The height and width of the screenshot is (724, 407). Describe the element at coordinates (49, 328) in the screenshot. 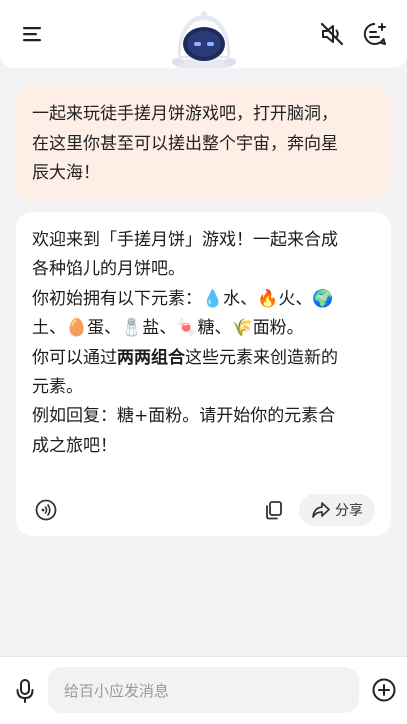

I see `element-earth: 土、` at that location.